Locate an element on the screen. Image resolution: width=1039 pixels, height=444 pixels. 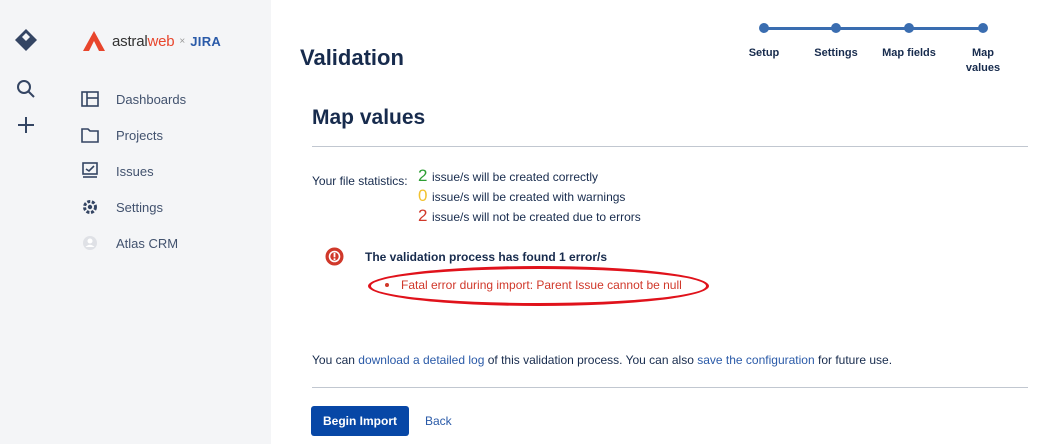
brand-logo: astralweb × JIRA is located at coordinates (151, 41).